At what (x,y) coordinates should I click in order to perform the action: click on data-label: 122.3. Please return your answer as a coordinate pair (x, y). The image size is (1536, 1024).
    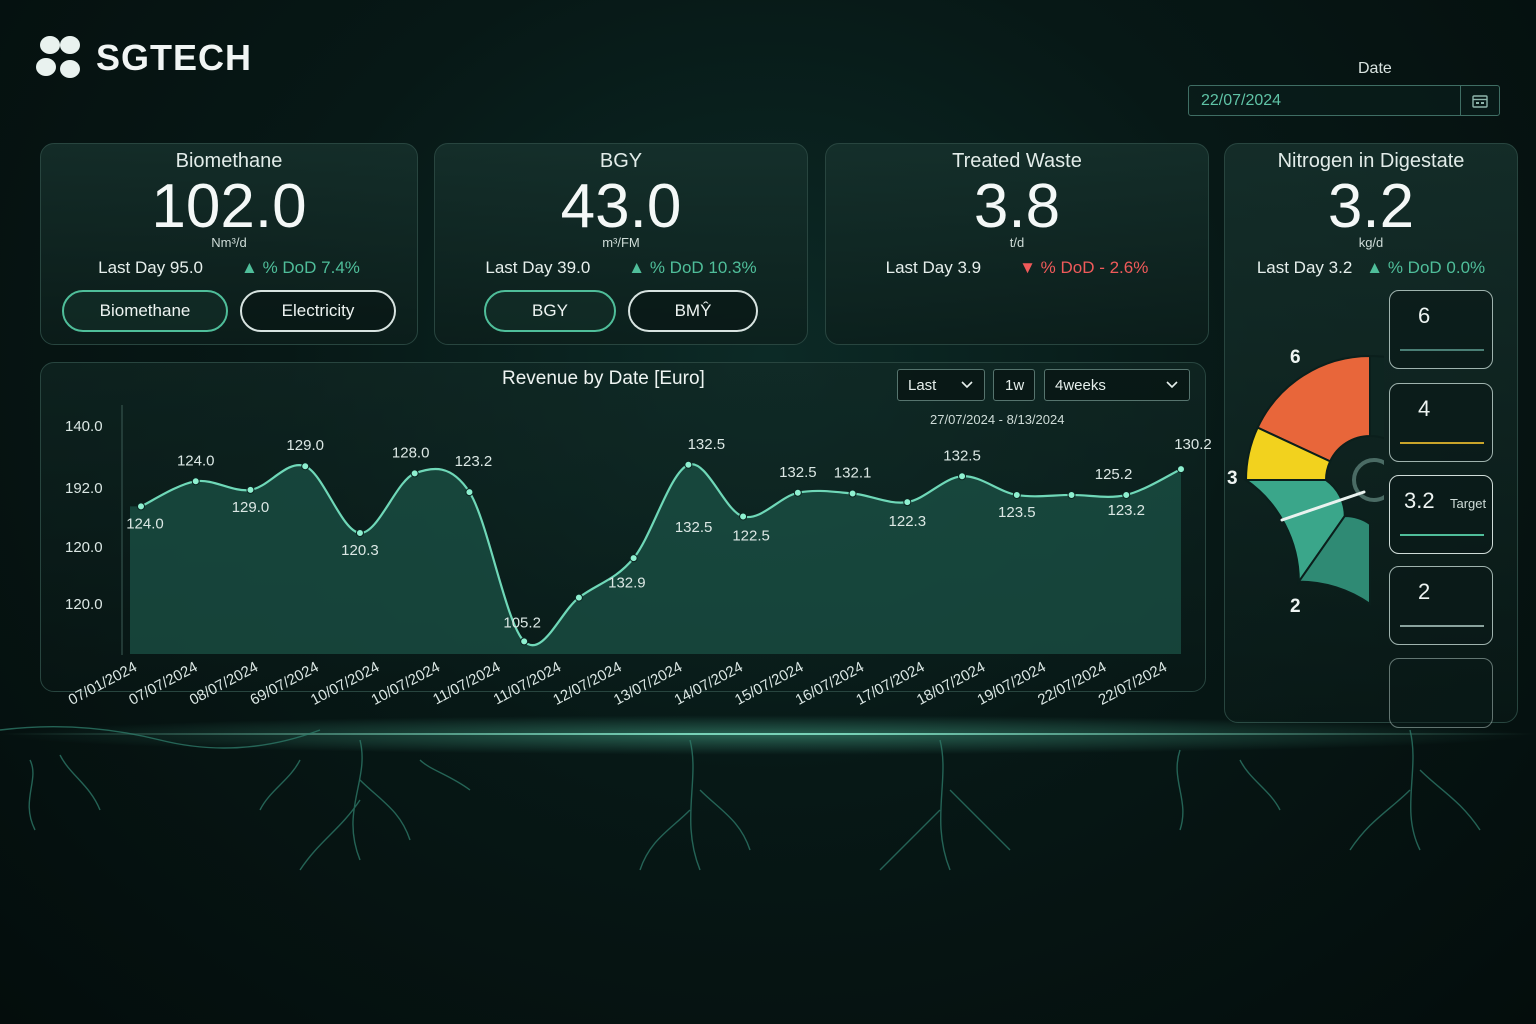
    Looking at the image, I should click on (908, 521).